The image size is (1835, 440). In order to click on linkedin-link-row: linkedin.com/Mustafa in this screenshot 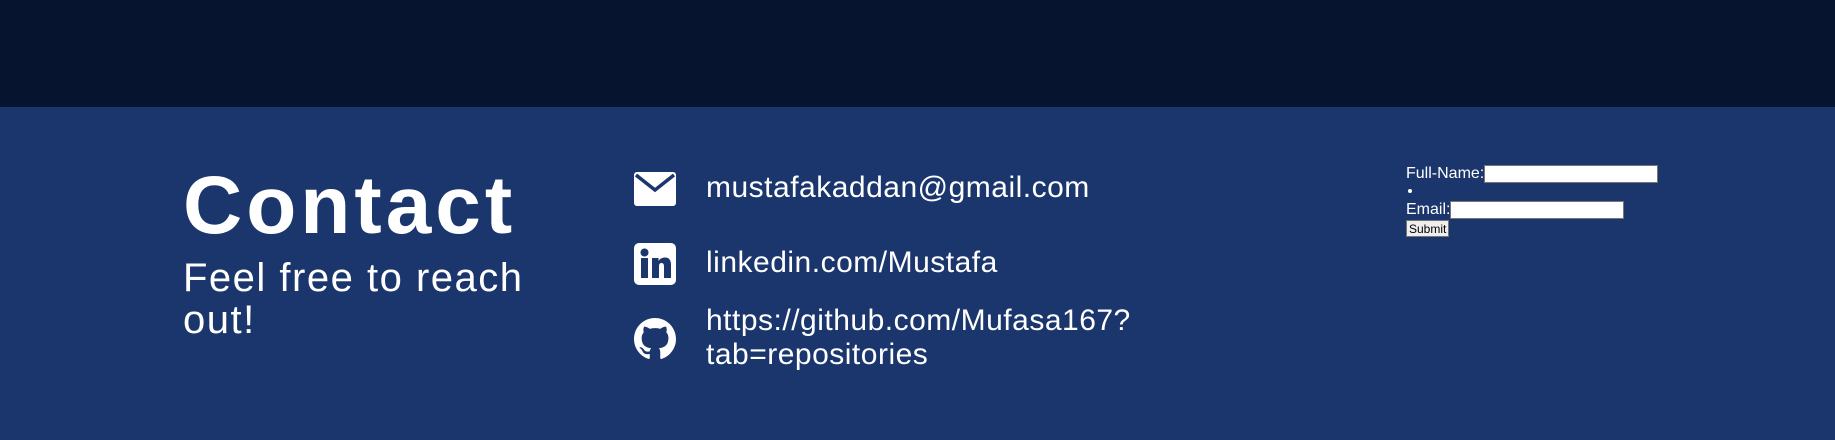, I will do `click(815, 264)`.